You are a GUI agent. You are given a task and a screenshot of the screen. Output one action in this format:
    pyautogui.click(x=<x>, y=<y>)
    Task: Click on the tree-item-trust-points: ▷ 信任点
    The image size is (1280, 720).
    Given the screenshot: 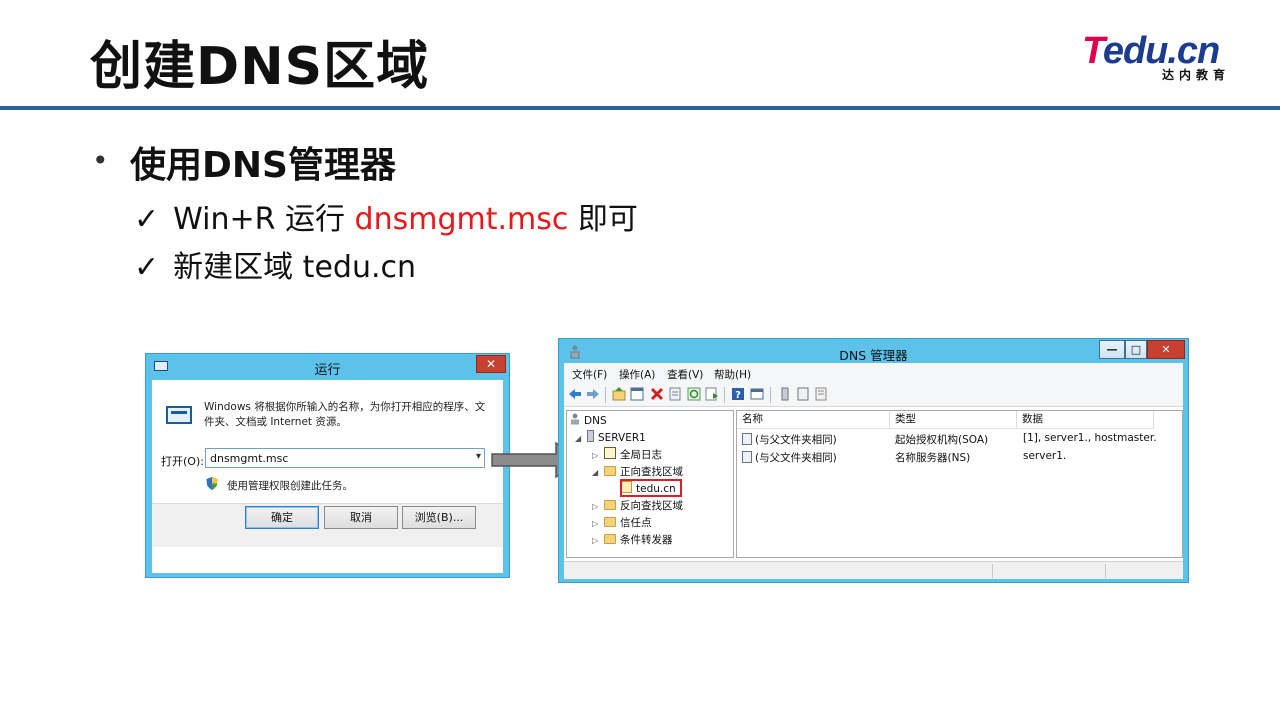 What is the action you would take?
    pyautogui.click(x=622, y=523)
    